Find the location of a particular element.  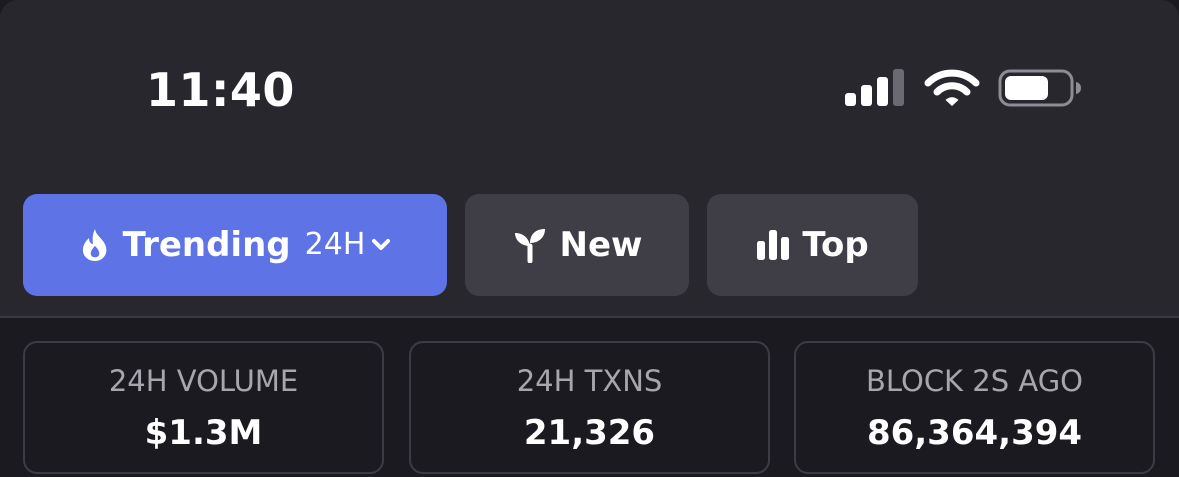

stat-value: $1.3M is located at coordinates (203, 433).